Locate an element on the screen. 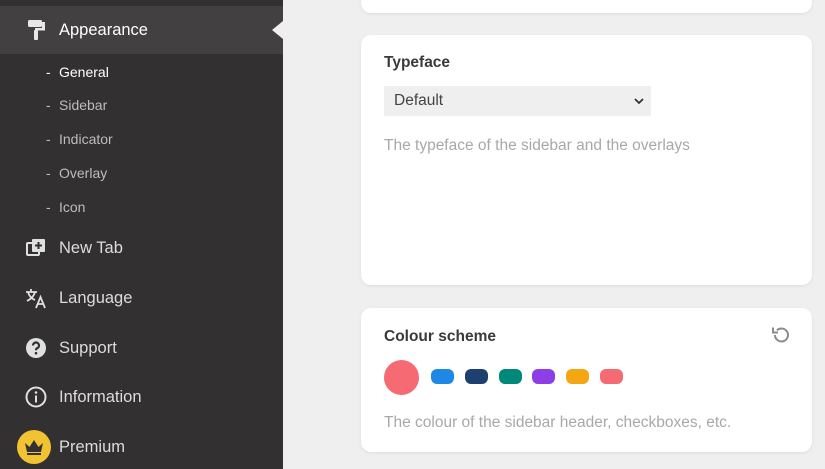 The image size is (825, 469). sidebar-item-premium: Premium is located at coordinates (141, 446).